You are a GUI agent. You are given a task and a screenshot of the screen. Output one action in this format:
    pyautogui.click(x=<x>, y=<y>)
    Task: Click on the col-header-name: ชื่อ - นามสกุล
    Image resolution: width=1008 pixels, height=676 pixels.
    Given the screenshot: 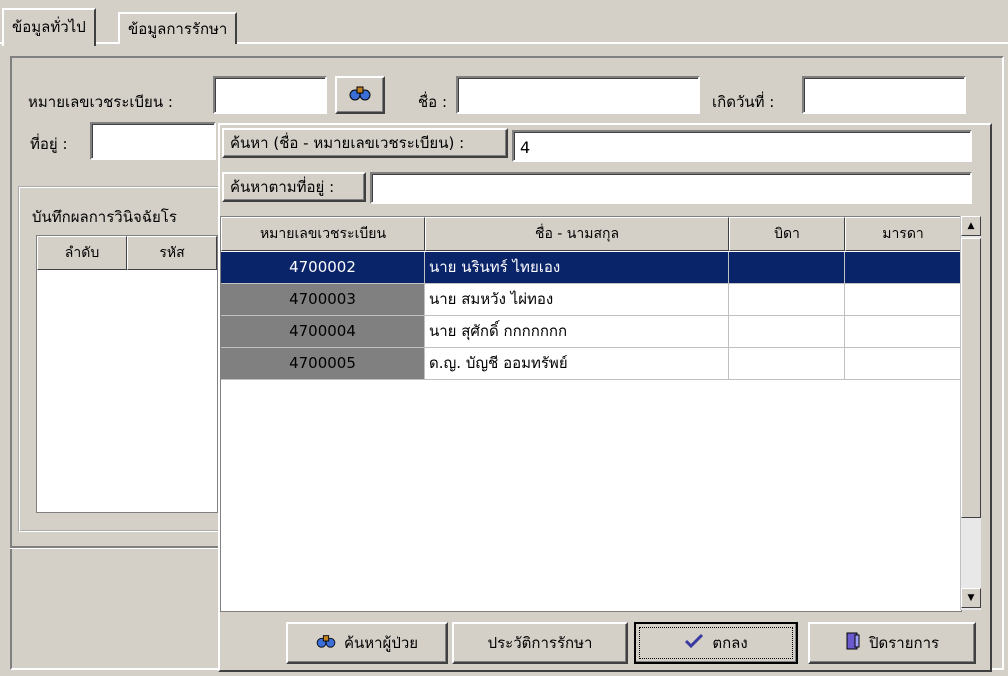 What is the action you would take?
    pyautogui.click(x=577, y=234)
    